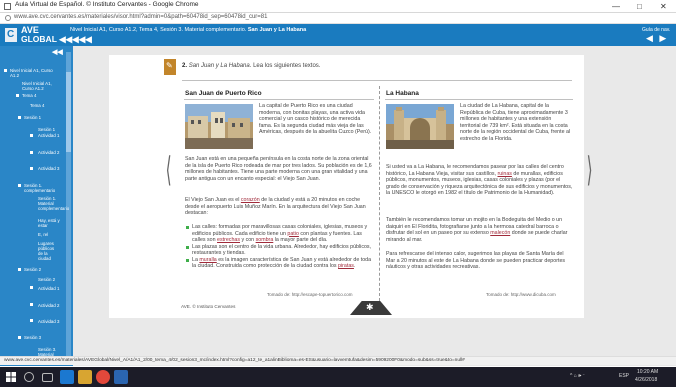 This screenshot has width=676, height=387. Describe the element at coordinates (47, 377) in the screenshot. I see `task-view-icon` at that location.